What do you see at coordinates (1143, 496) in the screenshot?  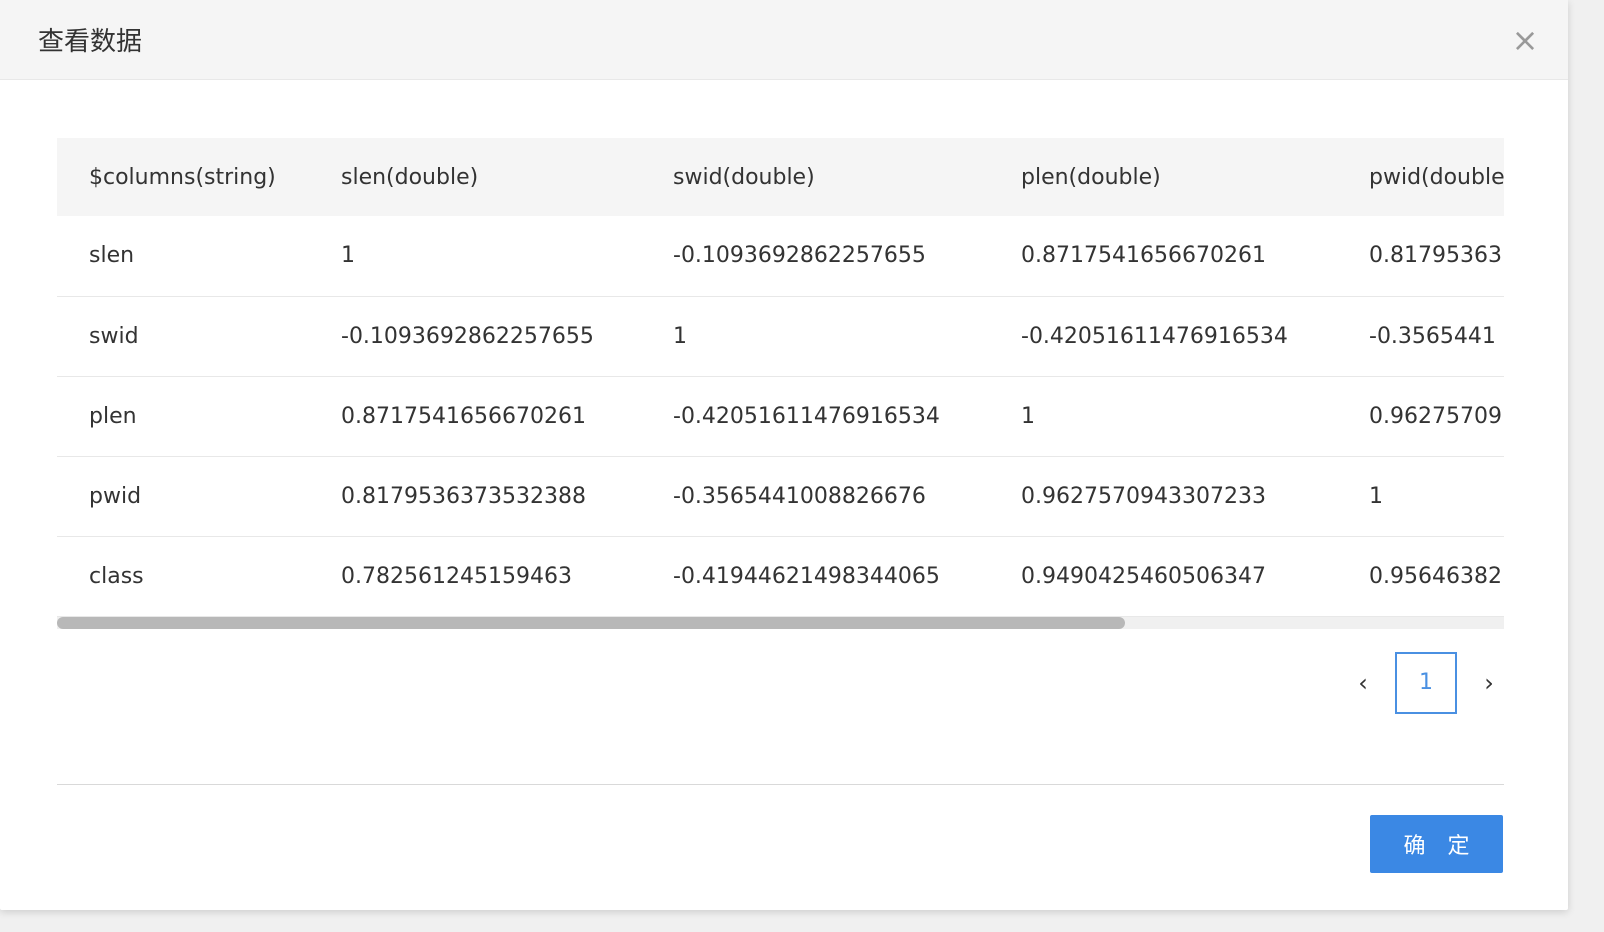 I see `cell: 0.9627570943307233` at bounding box center [1143, 496].